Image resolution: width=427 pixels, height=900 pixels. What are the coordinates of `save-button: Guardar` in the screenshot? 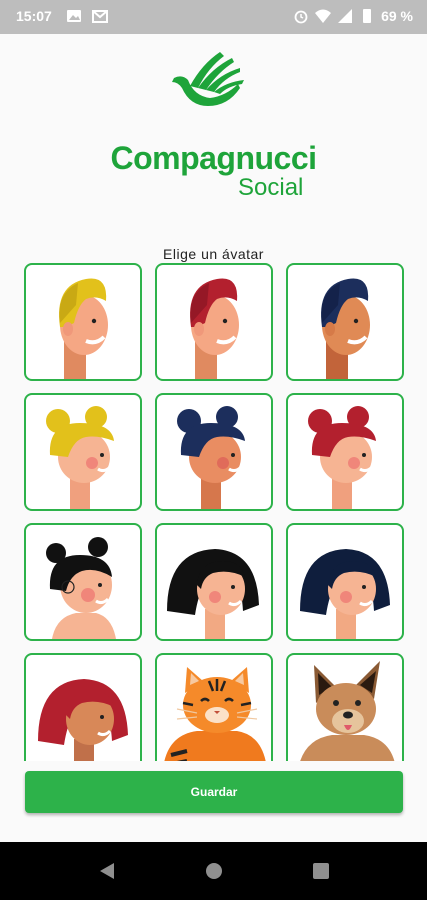 It's located at (214, 792).